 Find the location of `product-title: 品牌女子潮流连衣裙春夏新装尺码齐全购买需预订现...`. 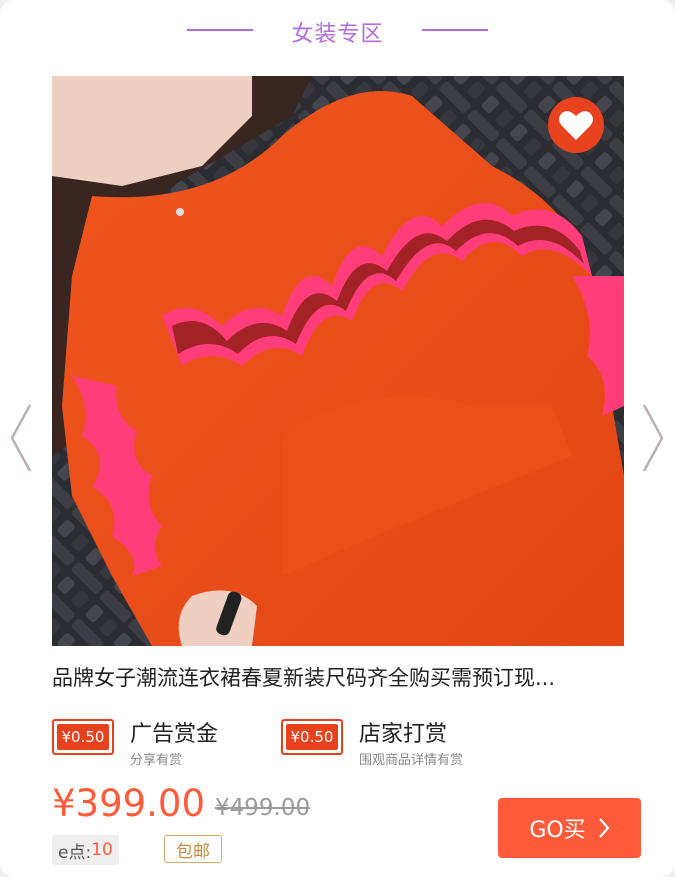

product-title: 品牌女子潮流连衣裙春夏新装尺码齐全购买需预订现... is located at coordinates (342, 677).